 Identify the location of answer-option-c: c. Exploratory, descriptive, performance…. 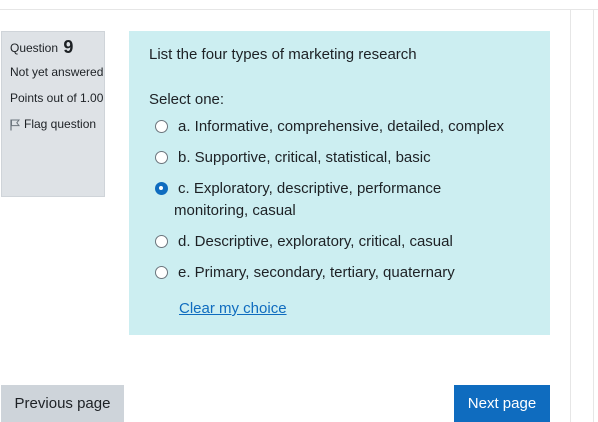
(339, 200).